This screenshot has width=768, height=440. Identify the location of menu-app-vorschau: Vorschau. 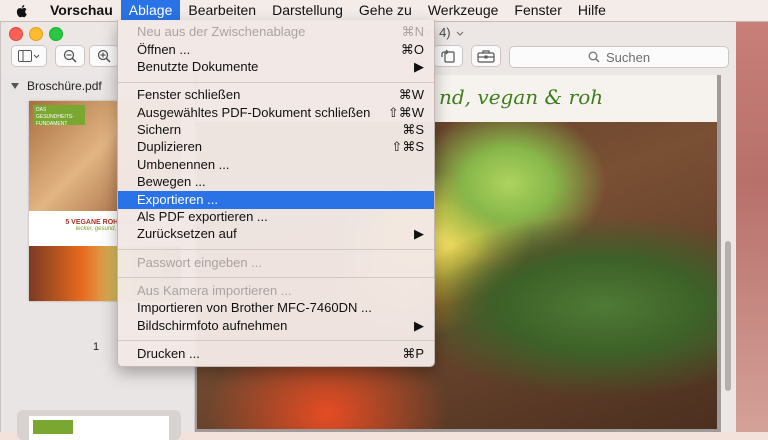
(81, 10).